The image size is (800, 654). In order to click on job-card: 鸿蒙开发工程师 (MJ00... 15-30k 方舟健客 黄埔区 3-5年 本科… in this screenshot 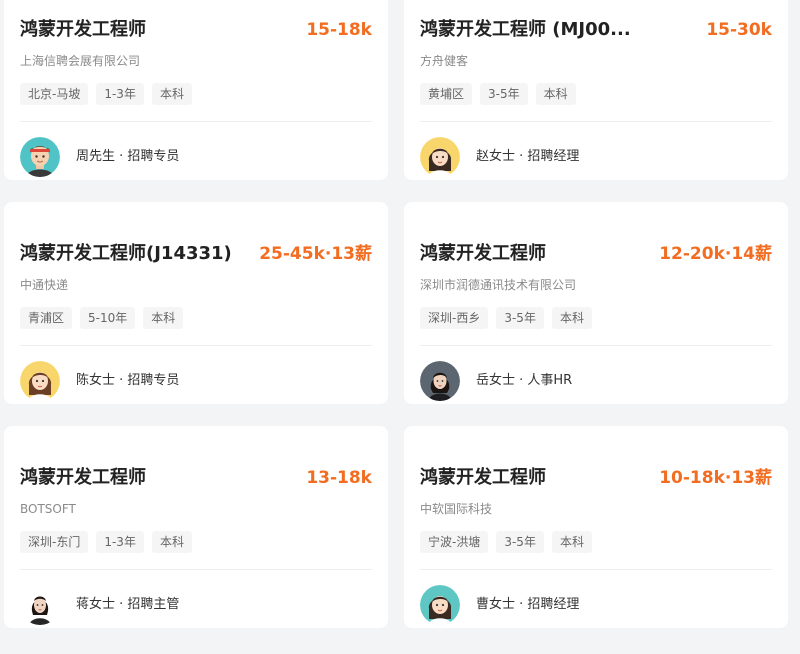, I will do `click(596, 90)`.